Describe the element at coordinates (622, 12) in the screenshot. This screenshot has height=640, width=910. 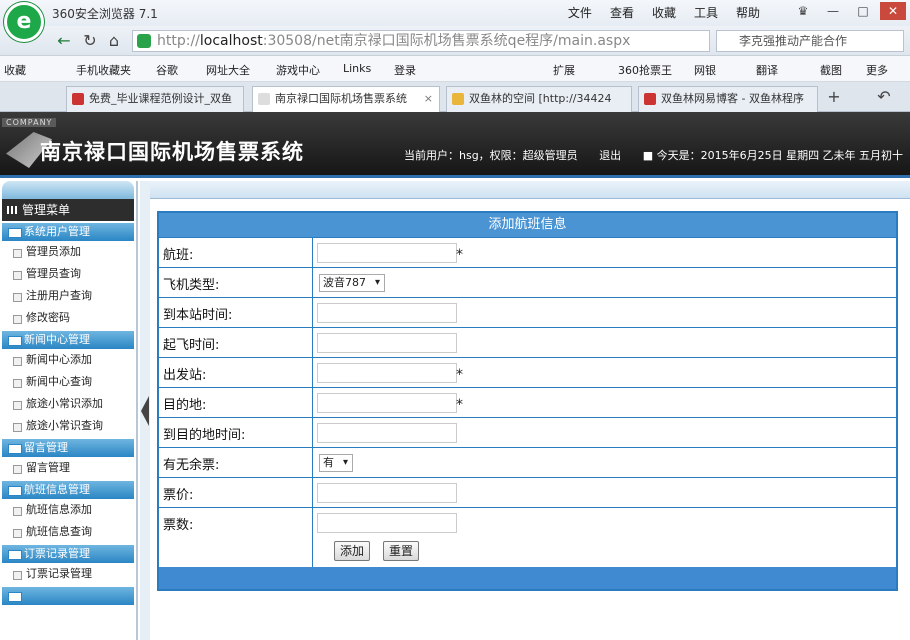
I see `menu-view: 查看` at that location.